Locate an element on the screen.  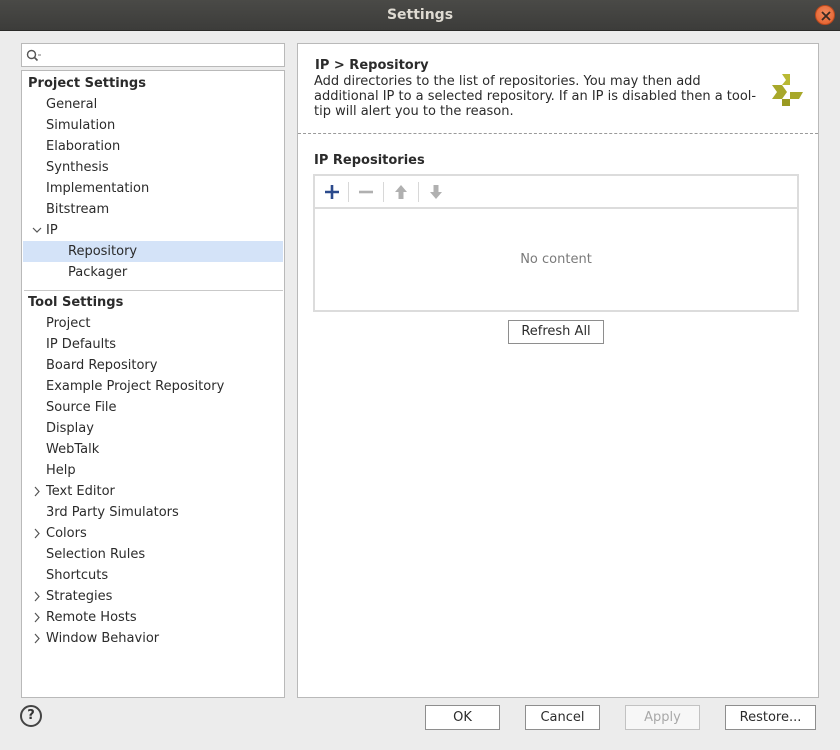
tree-item-elaboration: Elaboration is located at coordinates (153, 146).